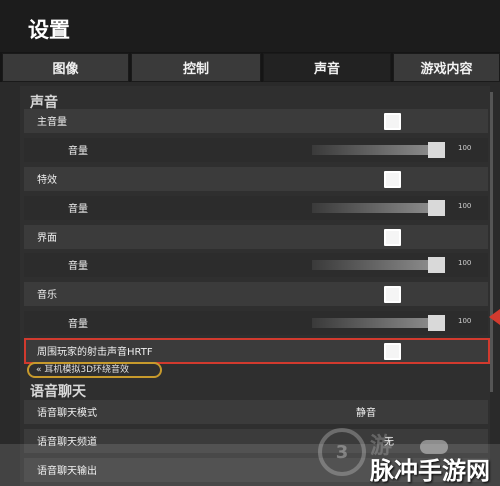 The width and height of the screenshot is (500, 486). Describe the element at coordinates (47, 180) in the screenshot. I see `setting-label: 特效` at that location.